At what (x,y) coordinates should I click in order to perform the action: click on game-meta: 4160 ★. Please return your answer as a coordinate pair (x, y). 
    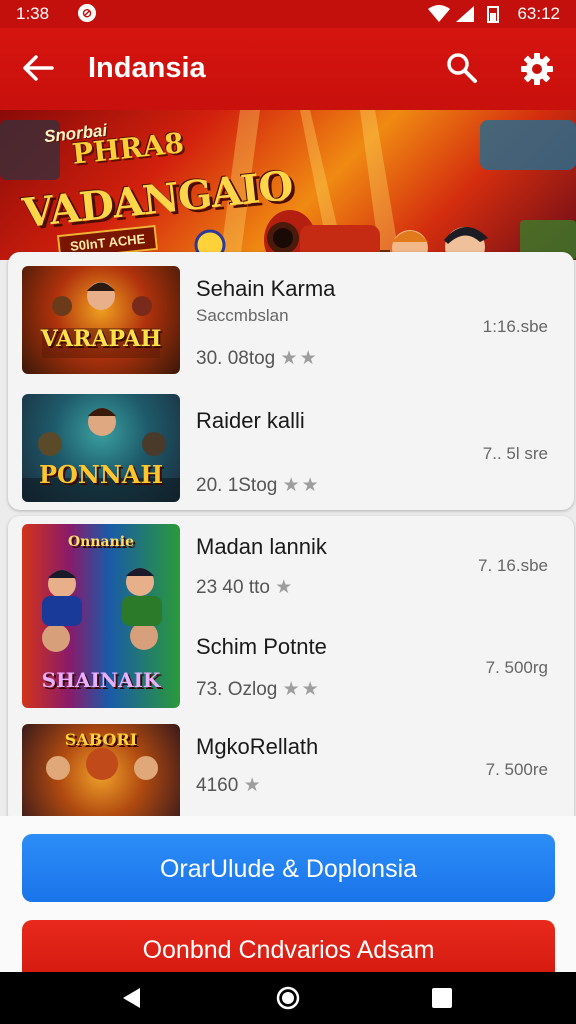
    Looking at the image, I should click on (229, 785).